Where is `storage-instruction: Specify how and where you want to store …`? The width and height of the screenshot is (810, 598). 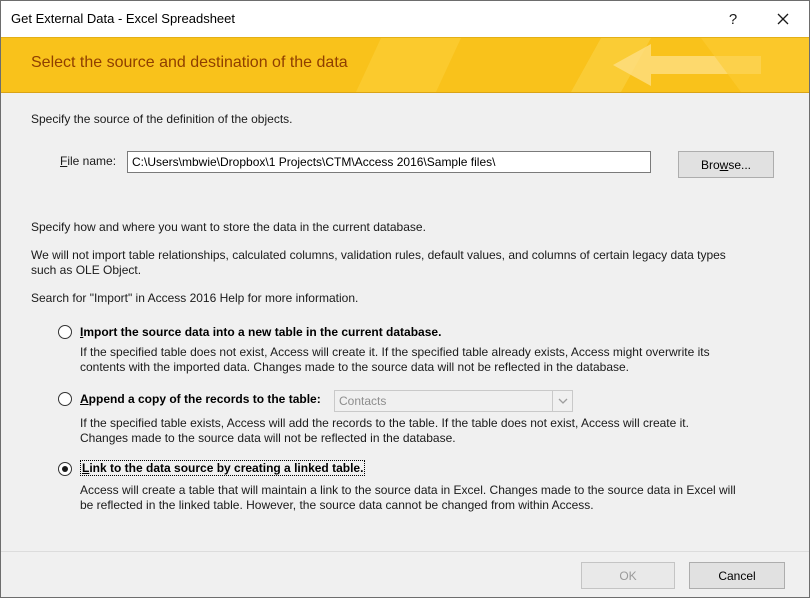 storage-instruction: Specify how and where you want to store … is located at coordinates (228, 227).